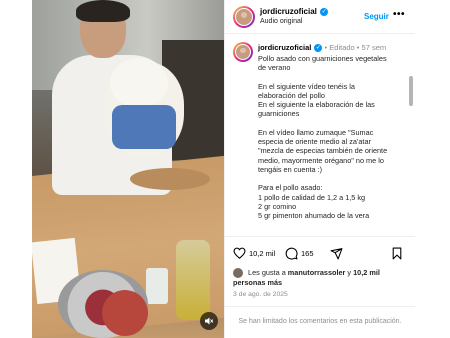  I want to click on heart-icon, so click(239, 253).